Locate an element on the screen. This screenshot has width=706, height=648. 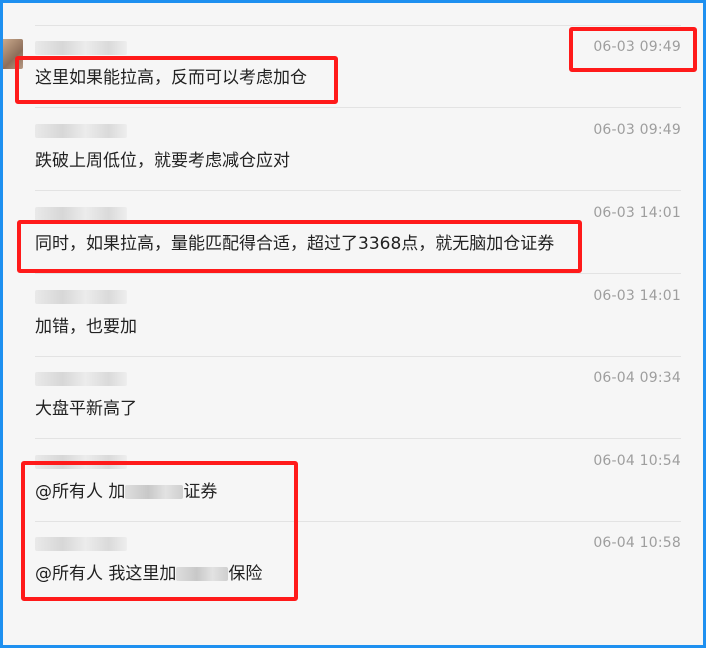
message-text: 加错，也要加 is located at coordinates (86, 327).